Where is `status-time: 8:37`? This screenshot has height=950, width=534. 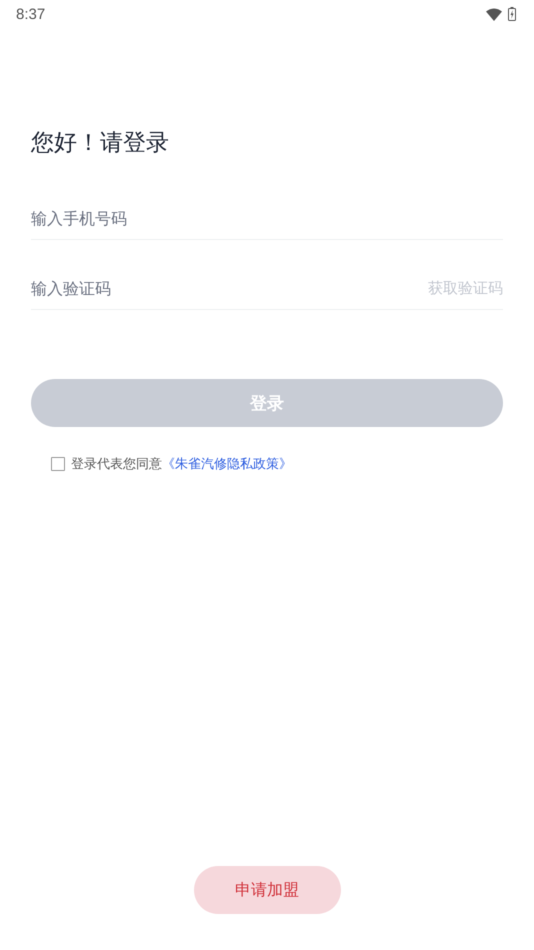 status-time: 8:37 is located at coordinates (31, 14).